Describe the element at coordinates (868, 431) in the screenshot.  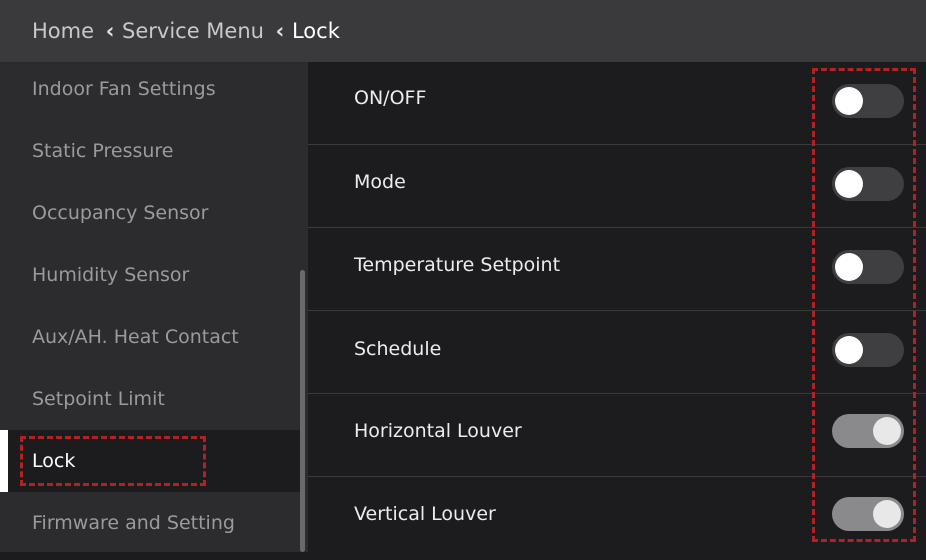
I see `horizontal-louver-lock-toggle` at that location.